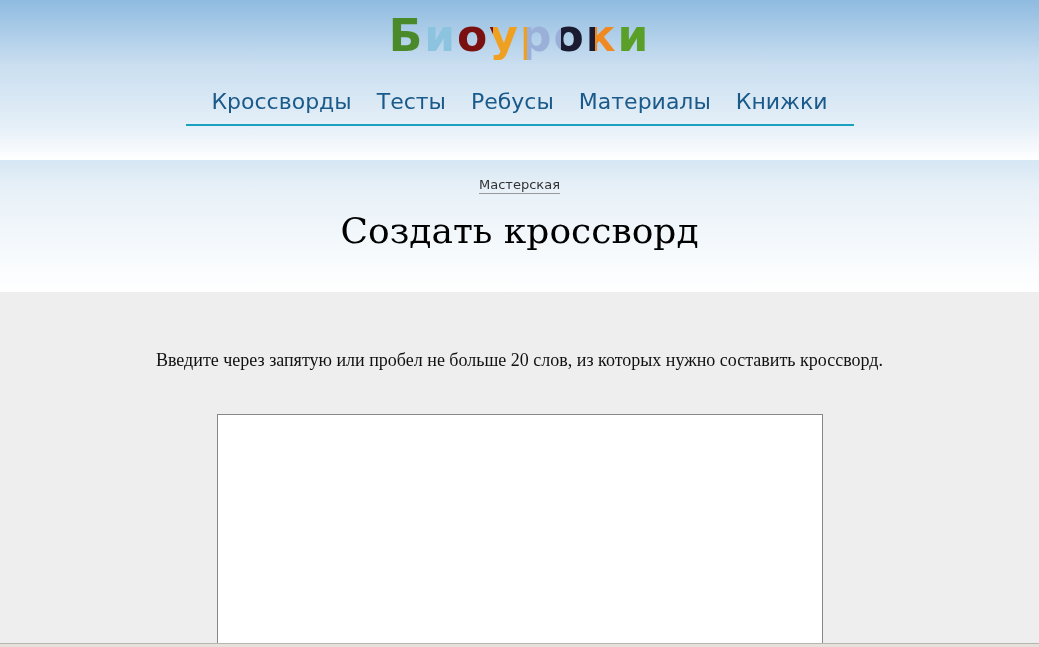 The width and height of the screenshot is (1039, 647). I want to click on instruction-text: Введите через запятую или пробел не больше 20 слов, из которых нужно составить кроссворд., so click(519, 360).